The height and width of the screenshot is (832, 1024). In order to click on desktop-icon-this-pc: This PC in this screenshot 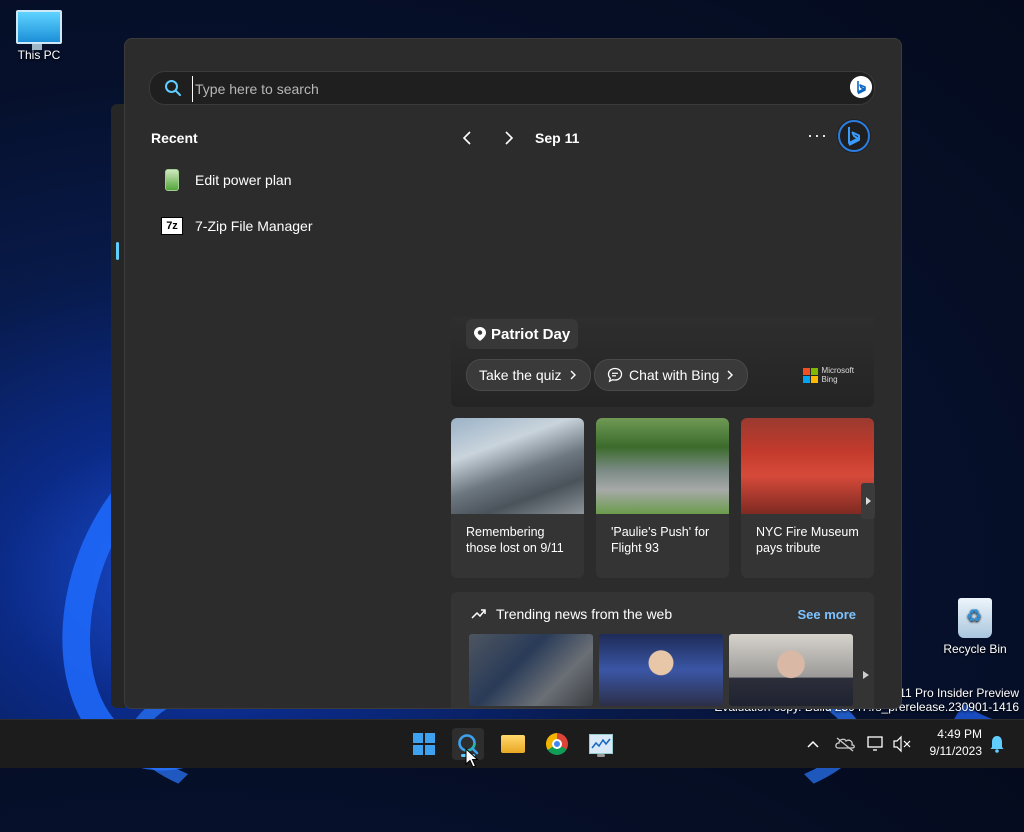, I will do `click(39, 36)`.